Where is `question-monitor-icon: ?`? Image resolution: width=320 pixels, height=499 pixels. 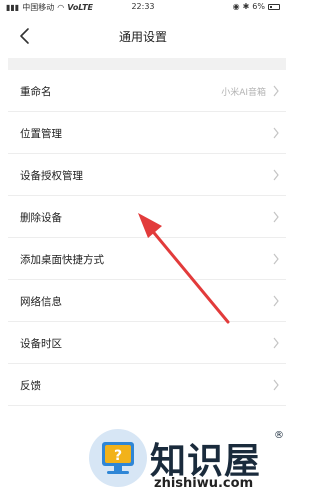
question-monitor-icon: ? is located at coordinates (118, 458).